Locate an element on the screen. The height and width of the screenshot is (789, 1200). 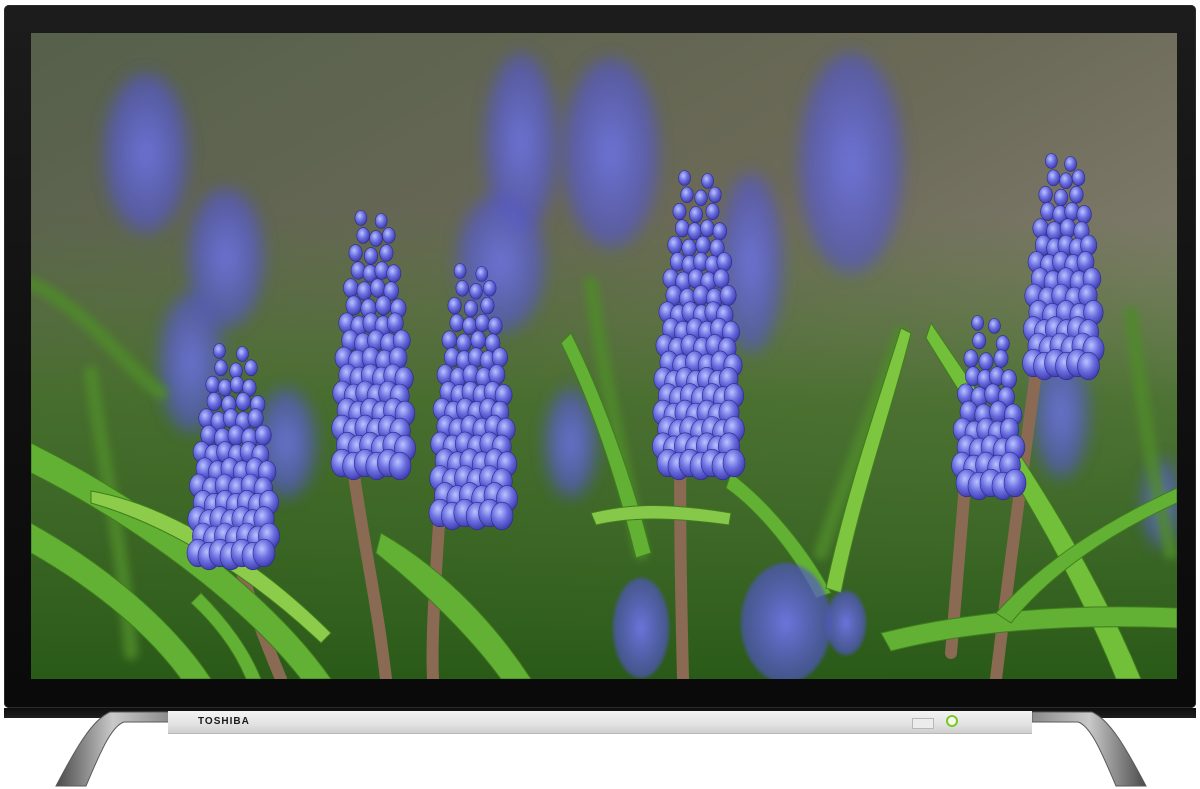
ir-sensor-icon is located at coordinates (923, 723).